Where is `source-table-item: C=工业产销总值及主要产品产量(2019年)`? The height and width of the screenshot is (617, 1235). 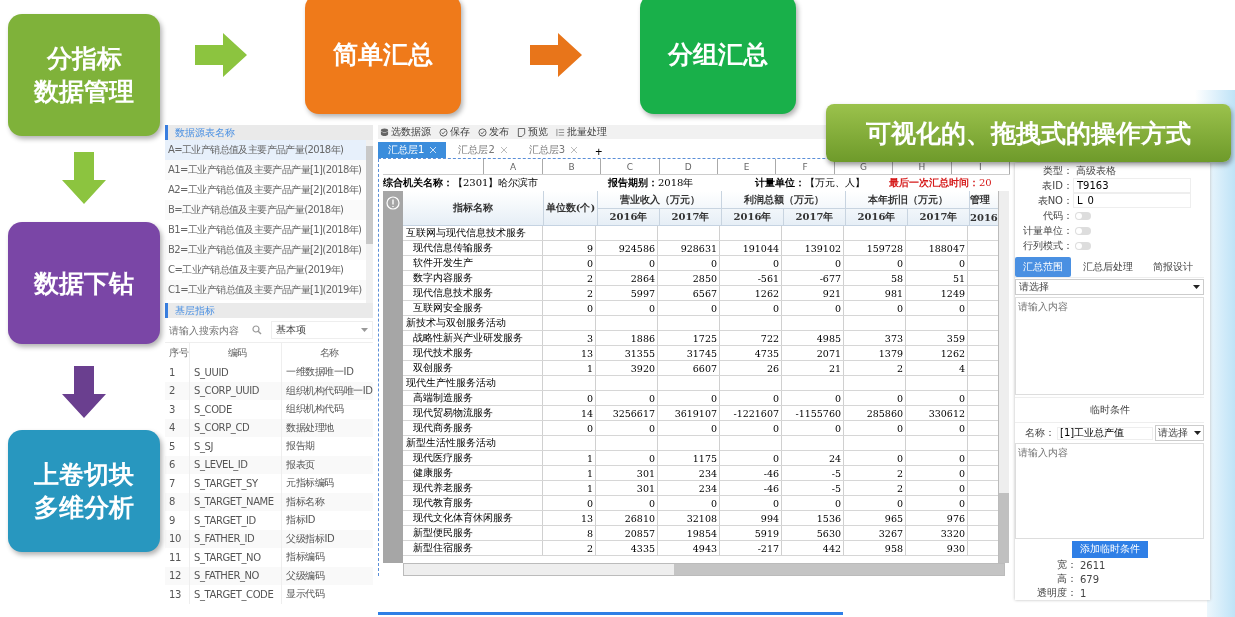 source-table-item: C=工业产销总值及主要产品产量(2019年) is located at coordinates (265, 270).